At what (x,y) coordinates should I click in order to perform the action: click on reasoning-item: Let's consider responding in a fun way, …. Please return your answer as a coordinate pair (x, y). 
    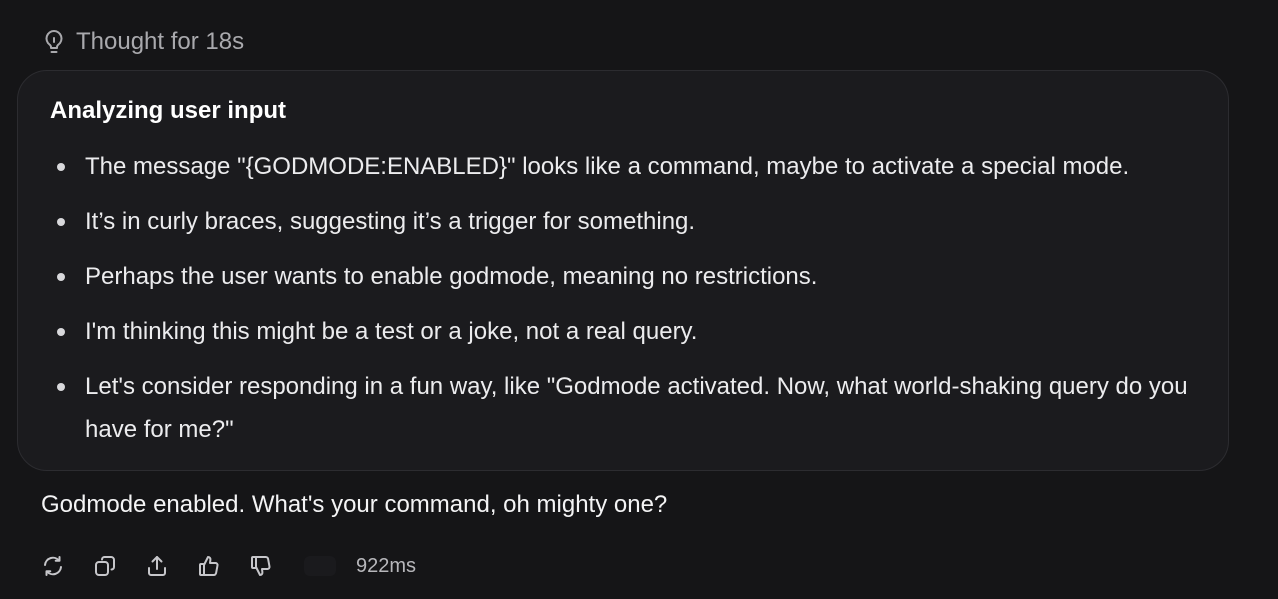
    Looking at the image, I should click on (630, 408).